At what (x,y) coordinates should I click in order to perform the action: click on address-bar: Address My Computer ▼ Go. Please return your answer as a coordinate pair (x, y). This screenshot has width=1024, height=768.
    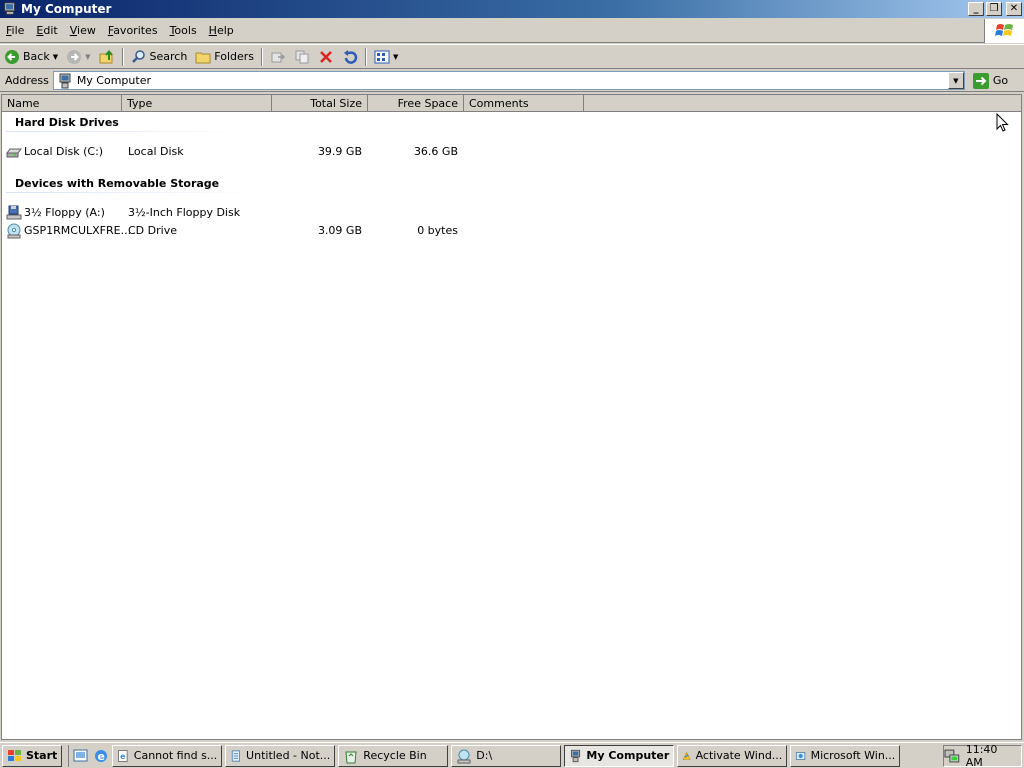
    Looking at the image, I should click on (512, 81).